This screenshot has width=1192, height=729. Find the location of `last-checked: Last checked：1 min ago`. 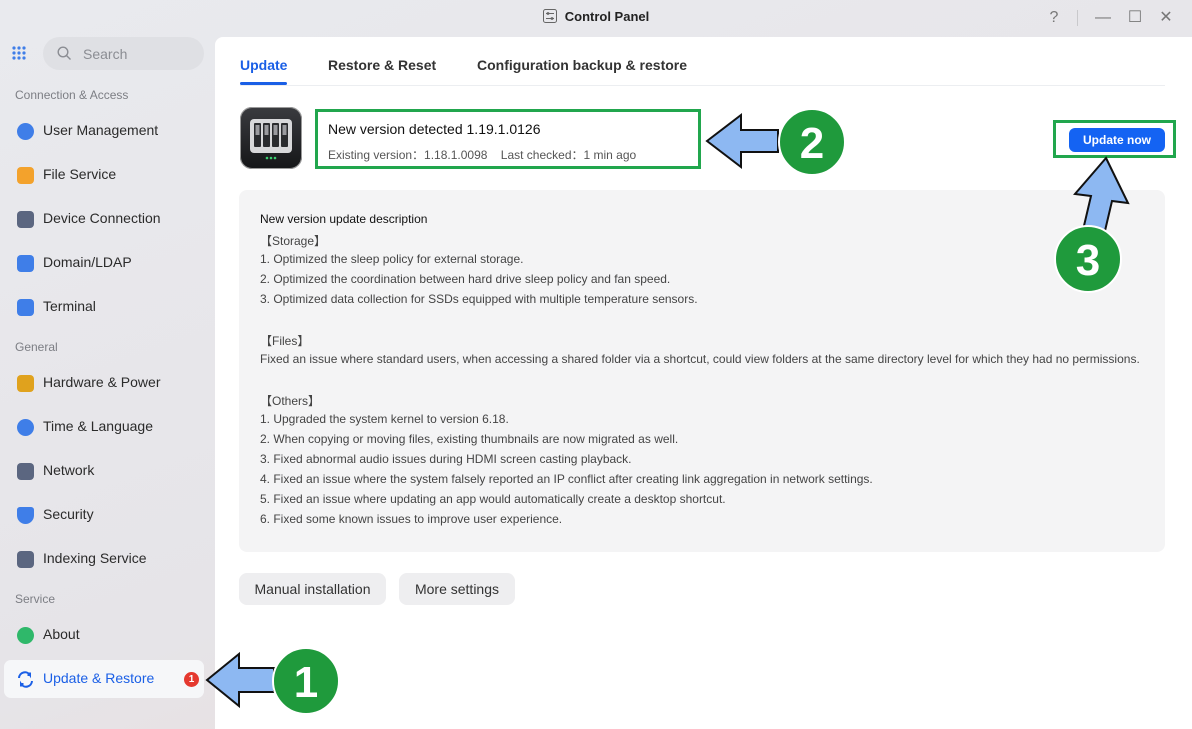

last-checked: Last checked：1 min ago is located at coordinates (568, 155).